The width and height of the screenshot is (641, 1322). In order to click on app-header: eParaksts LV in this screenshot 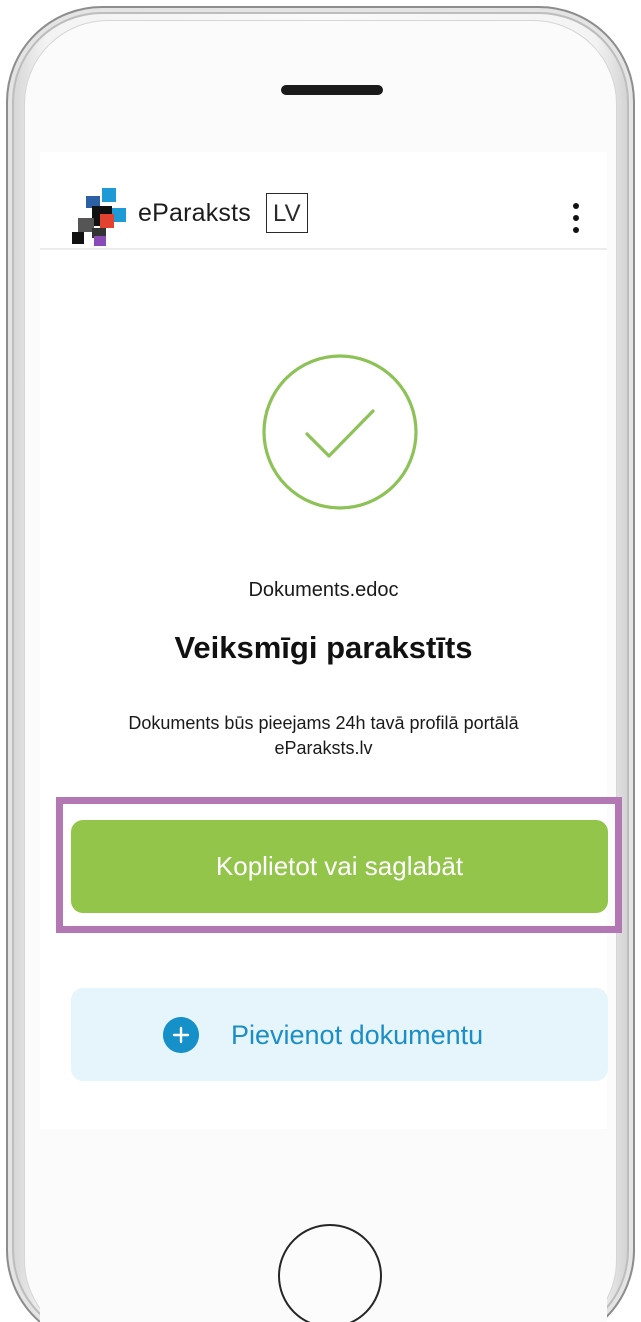, I will do `click(323, 201)`.